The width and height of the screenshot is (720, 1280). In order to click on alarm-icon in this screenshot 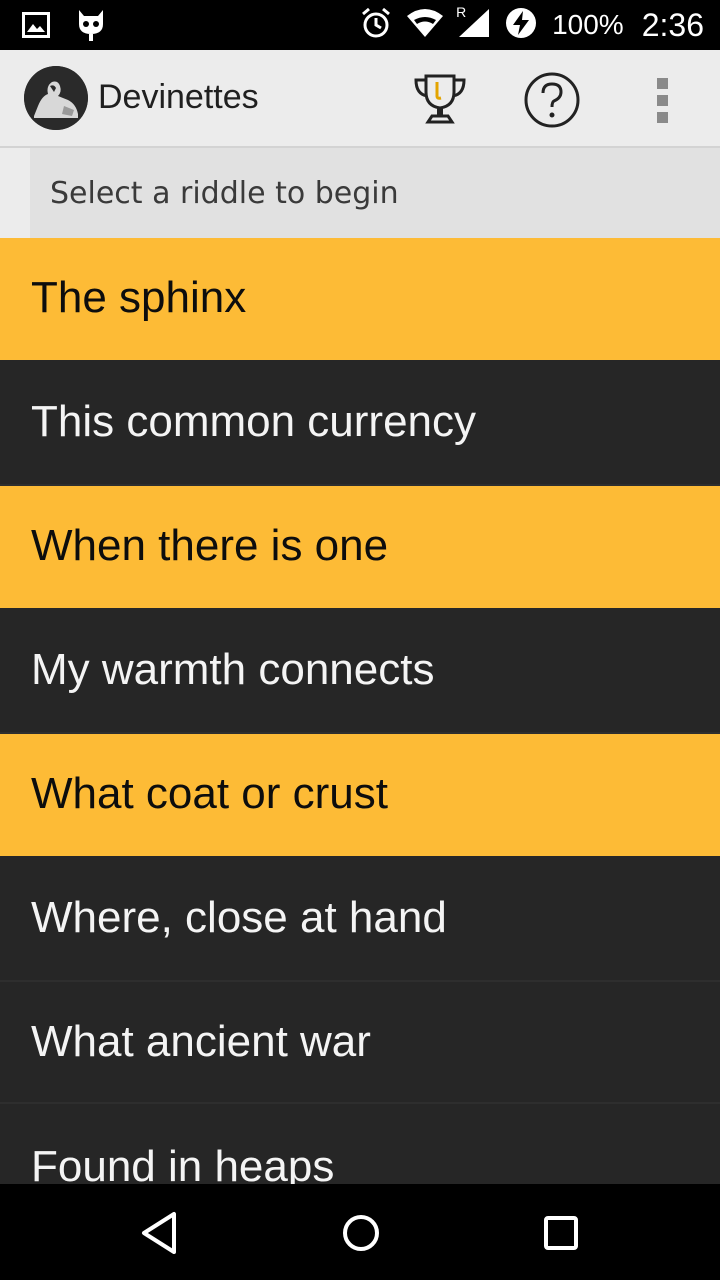, I will do `click(376, 25)`.